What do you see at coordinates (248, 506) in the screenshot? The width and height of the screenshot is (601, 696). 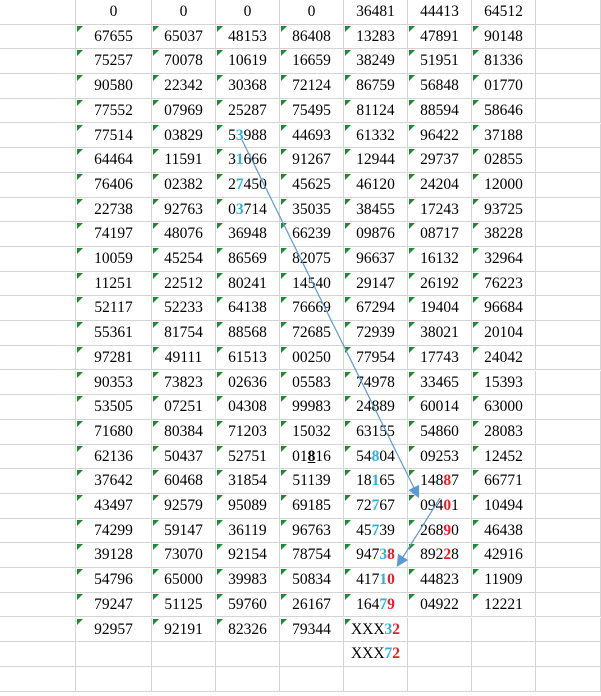 I see `grid-cell: 95089` at bounding box center [248, 506].